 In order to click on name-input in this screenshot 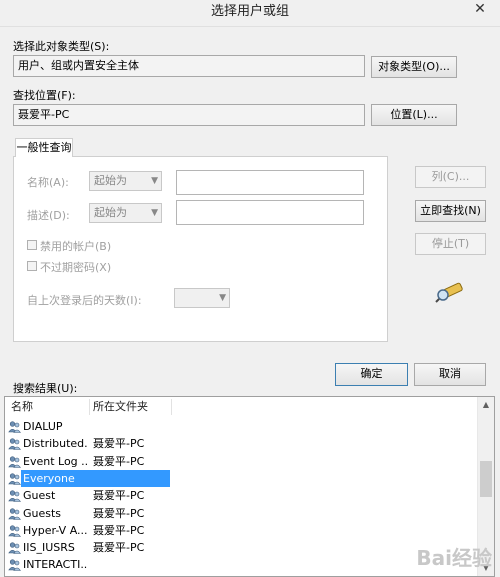, I will do `click(270, 182)`.